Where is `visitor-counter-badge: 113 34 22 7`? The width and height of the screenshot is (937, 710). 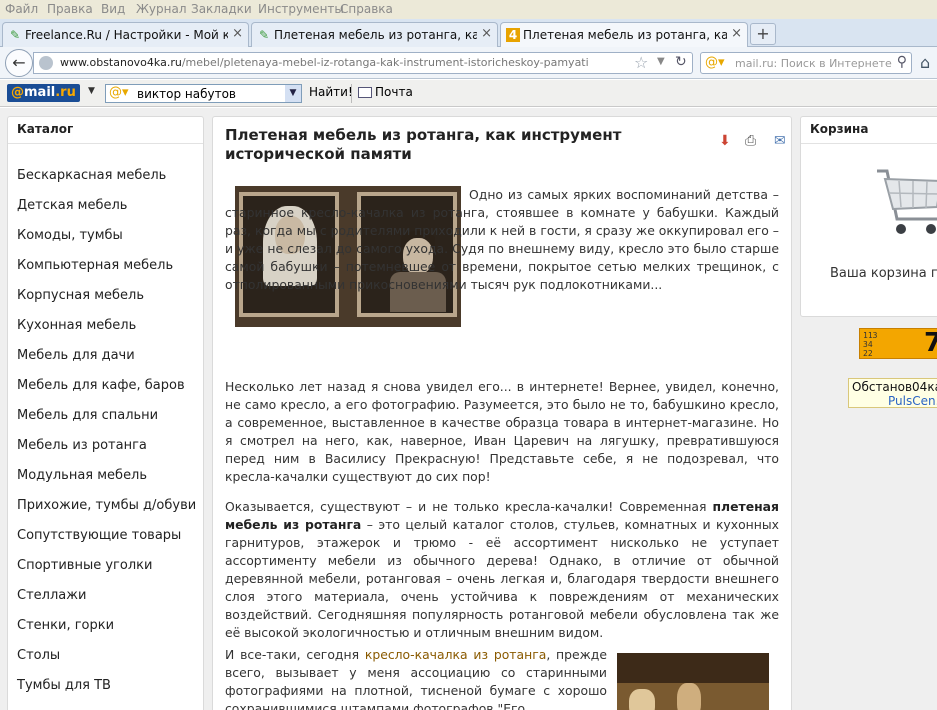
visitor-counter-badge: 113 34 22 7 is located at coordinates (898, 343).